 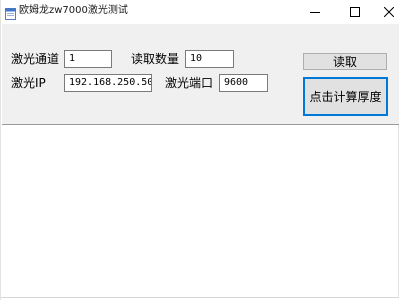 What do you see at coordinates (28, 83) in the screenshot?
I see `ip-label: 激光IP` at bounding box center [28, 83].